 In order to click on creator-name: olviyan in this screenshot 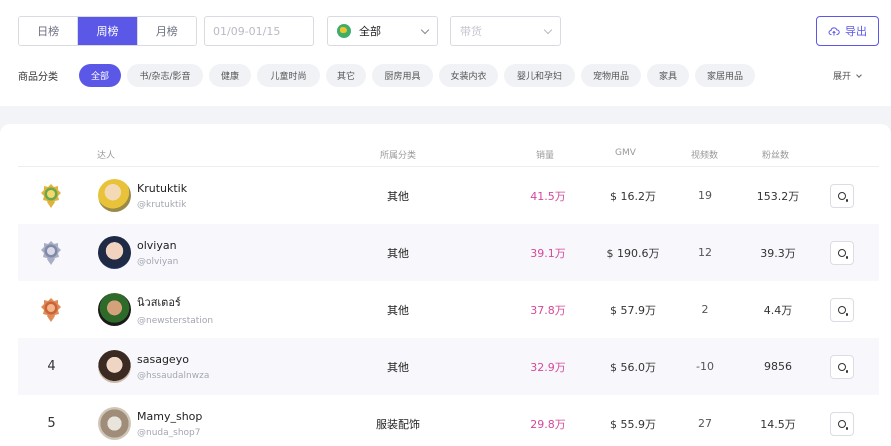, I will do `click(157, 245)`.